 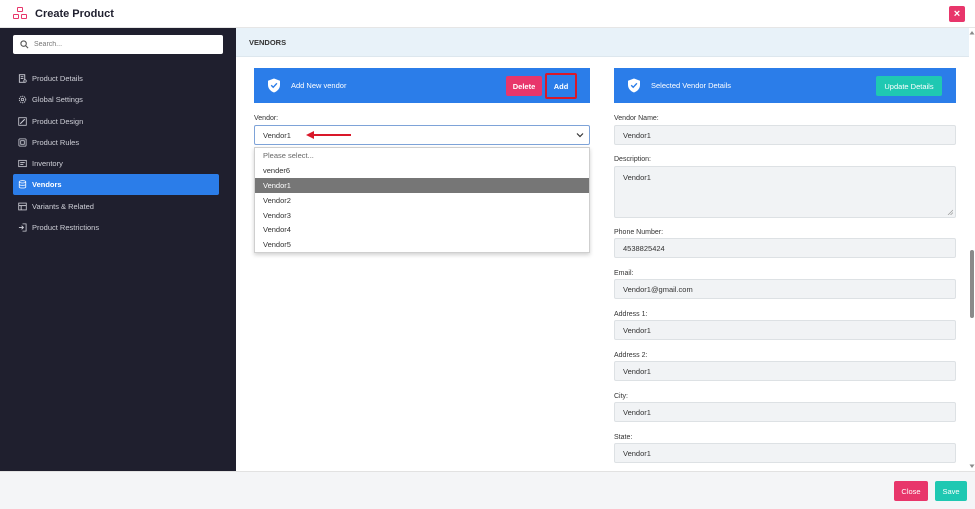 What do you see at coordinates (22, 227) in the screenshot?
I see `restriction-icon` at bounding box center [22, 227].